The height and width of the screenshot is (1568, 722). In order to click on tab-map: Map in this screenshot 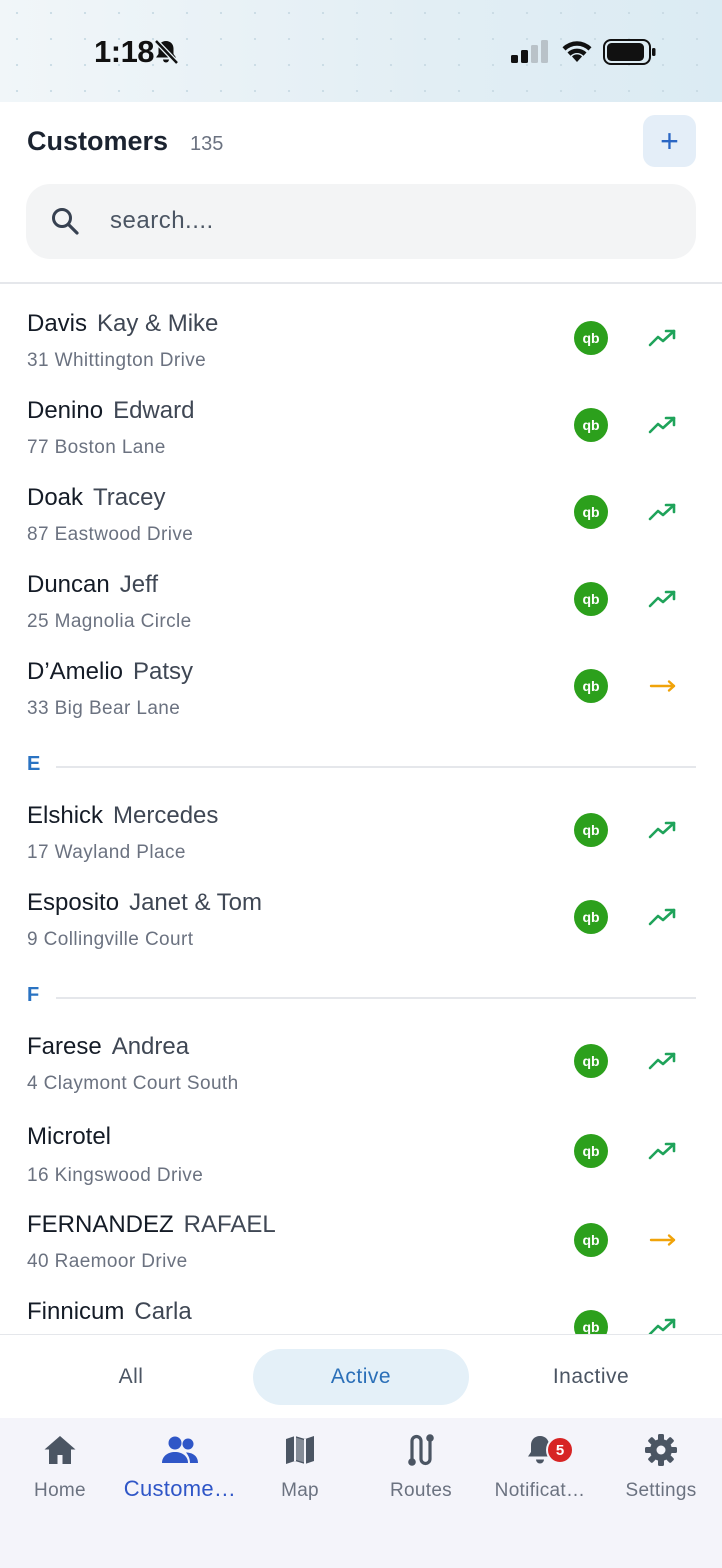, I will do `click(300, 1475)`.